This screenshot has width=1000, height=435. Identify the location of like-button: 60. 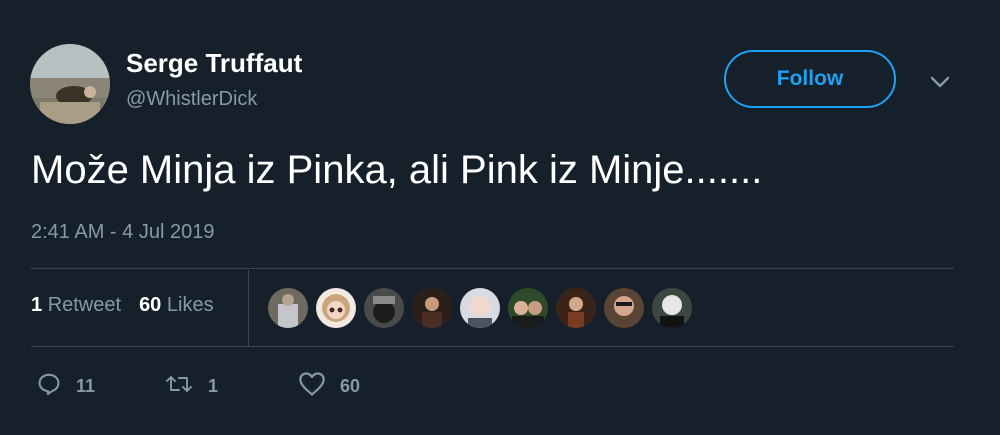
(329, 386).